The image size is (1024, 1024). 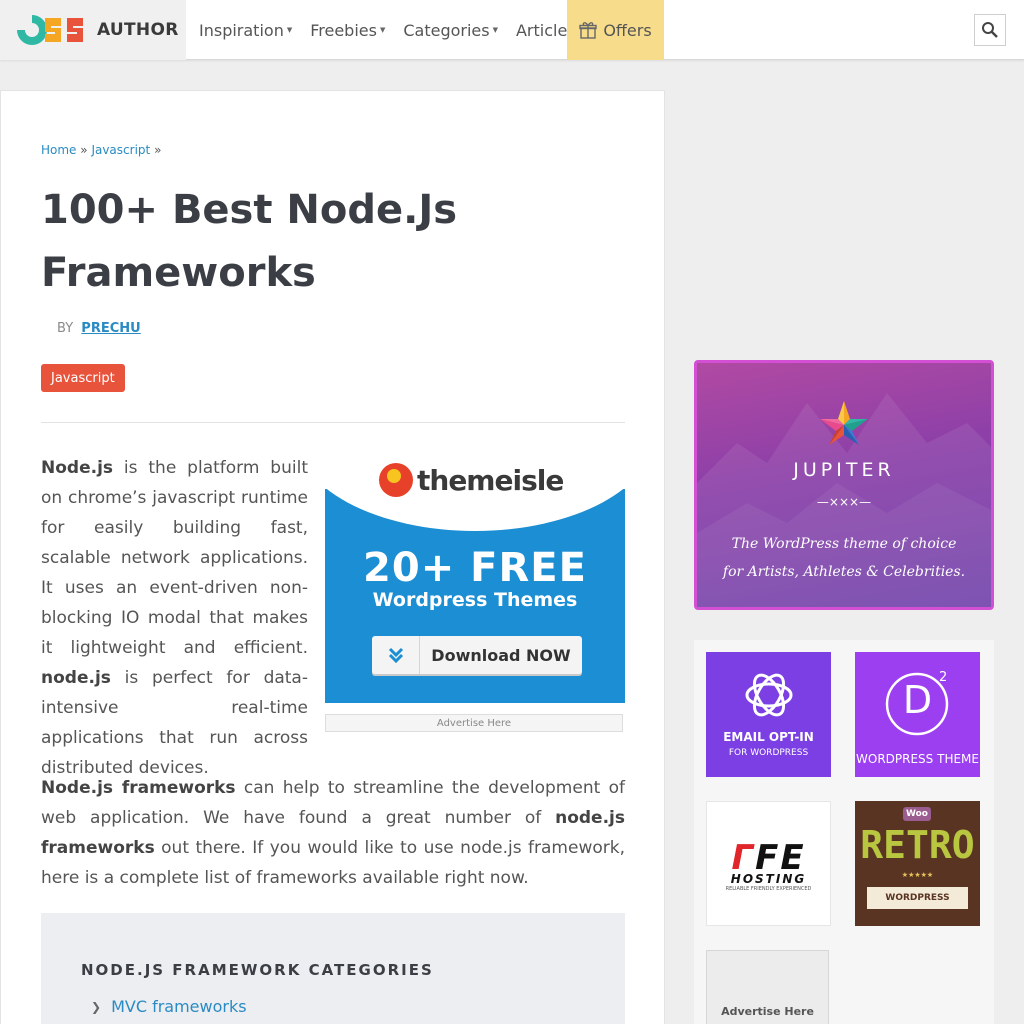 I want to click on woo-badge: Woo, so click(x=917, y=814).